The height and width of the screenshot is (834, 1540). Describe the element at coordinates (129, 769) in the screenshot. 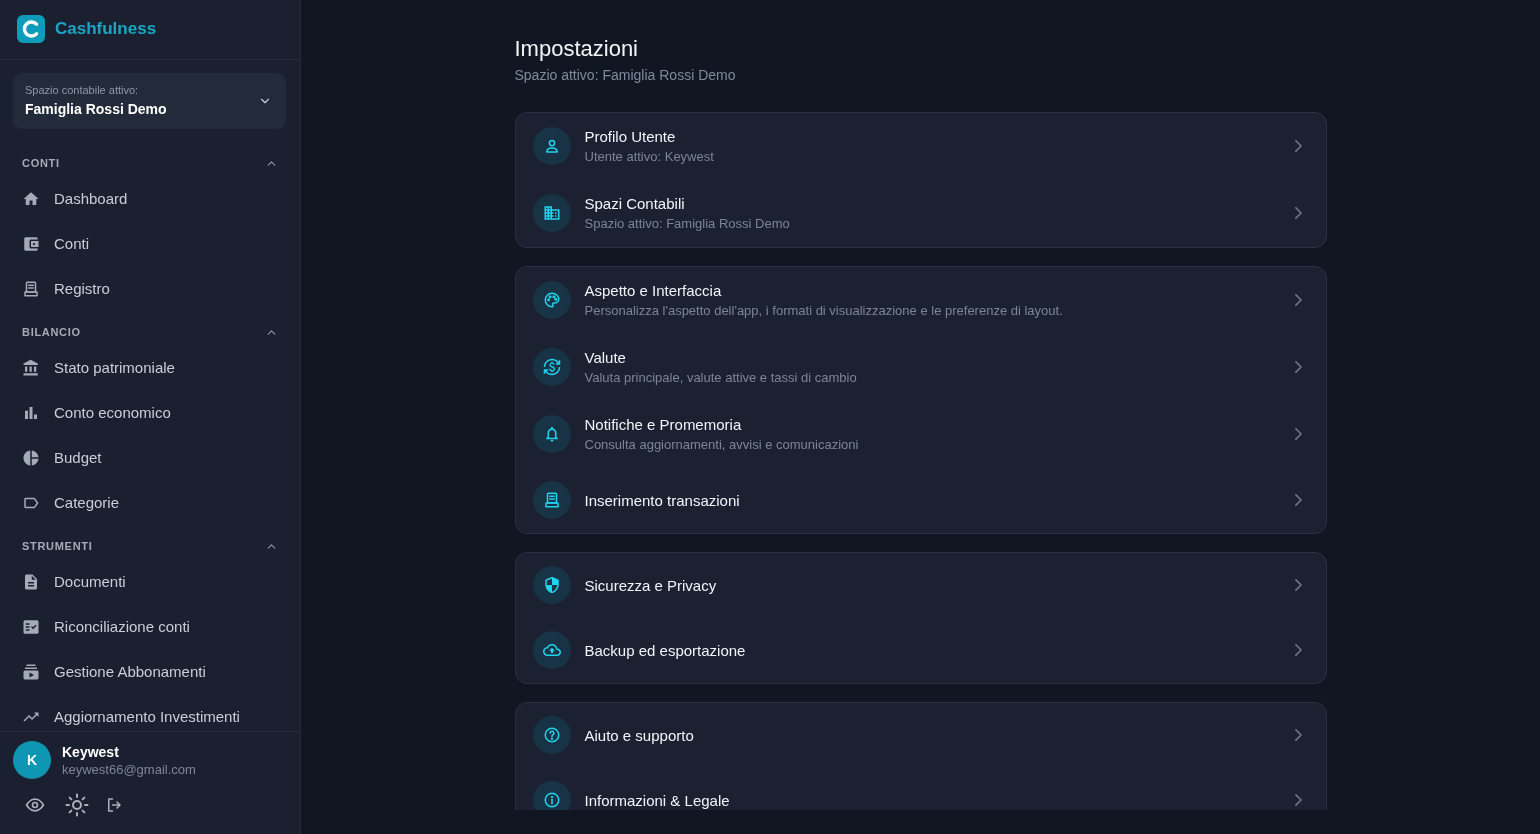

I see `user-email: keywest66@gmail.com` at that location.